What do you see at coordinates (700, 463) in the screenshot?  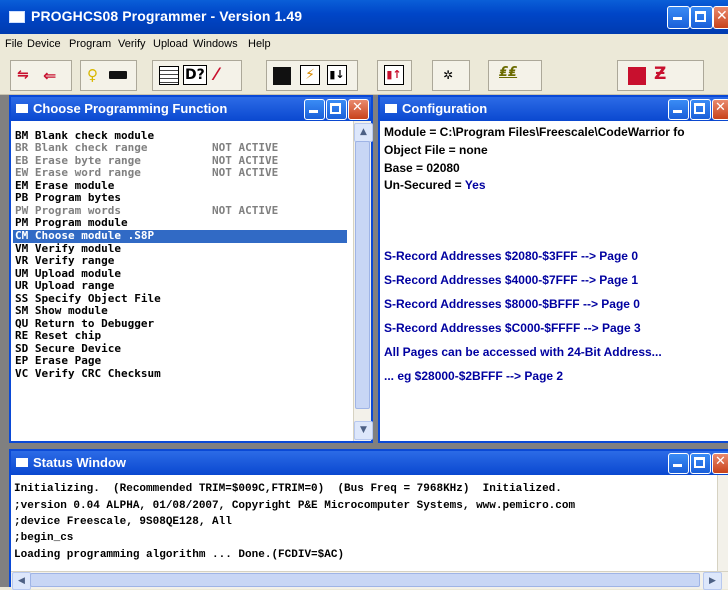 I see `status-maximize-button` at bounding box center [700, 463].